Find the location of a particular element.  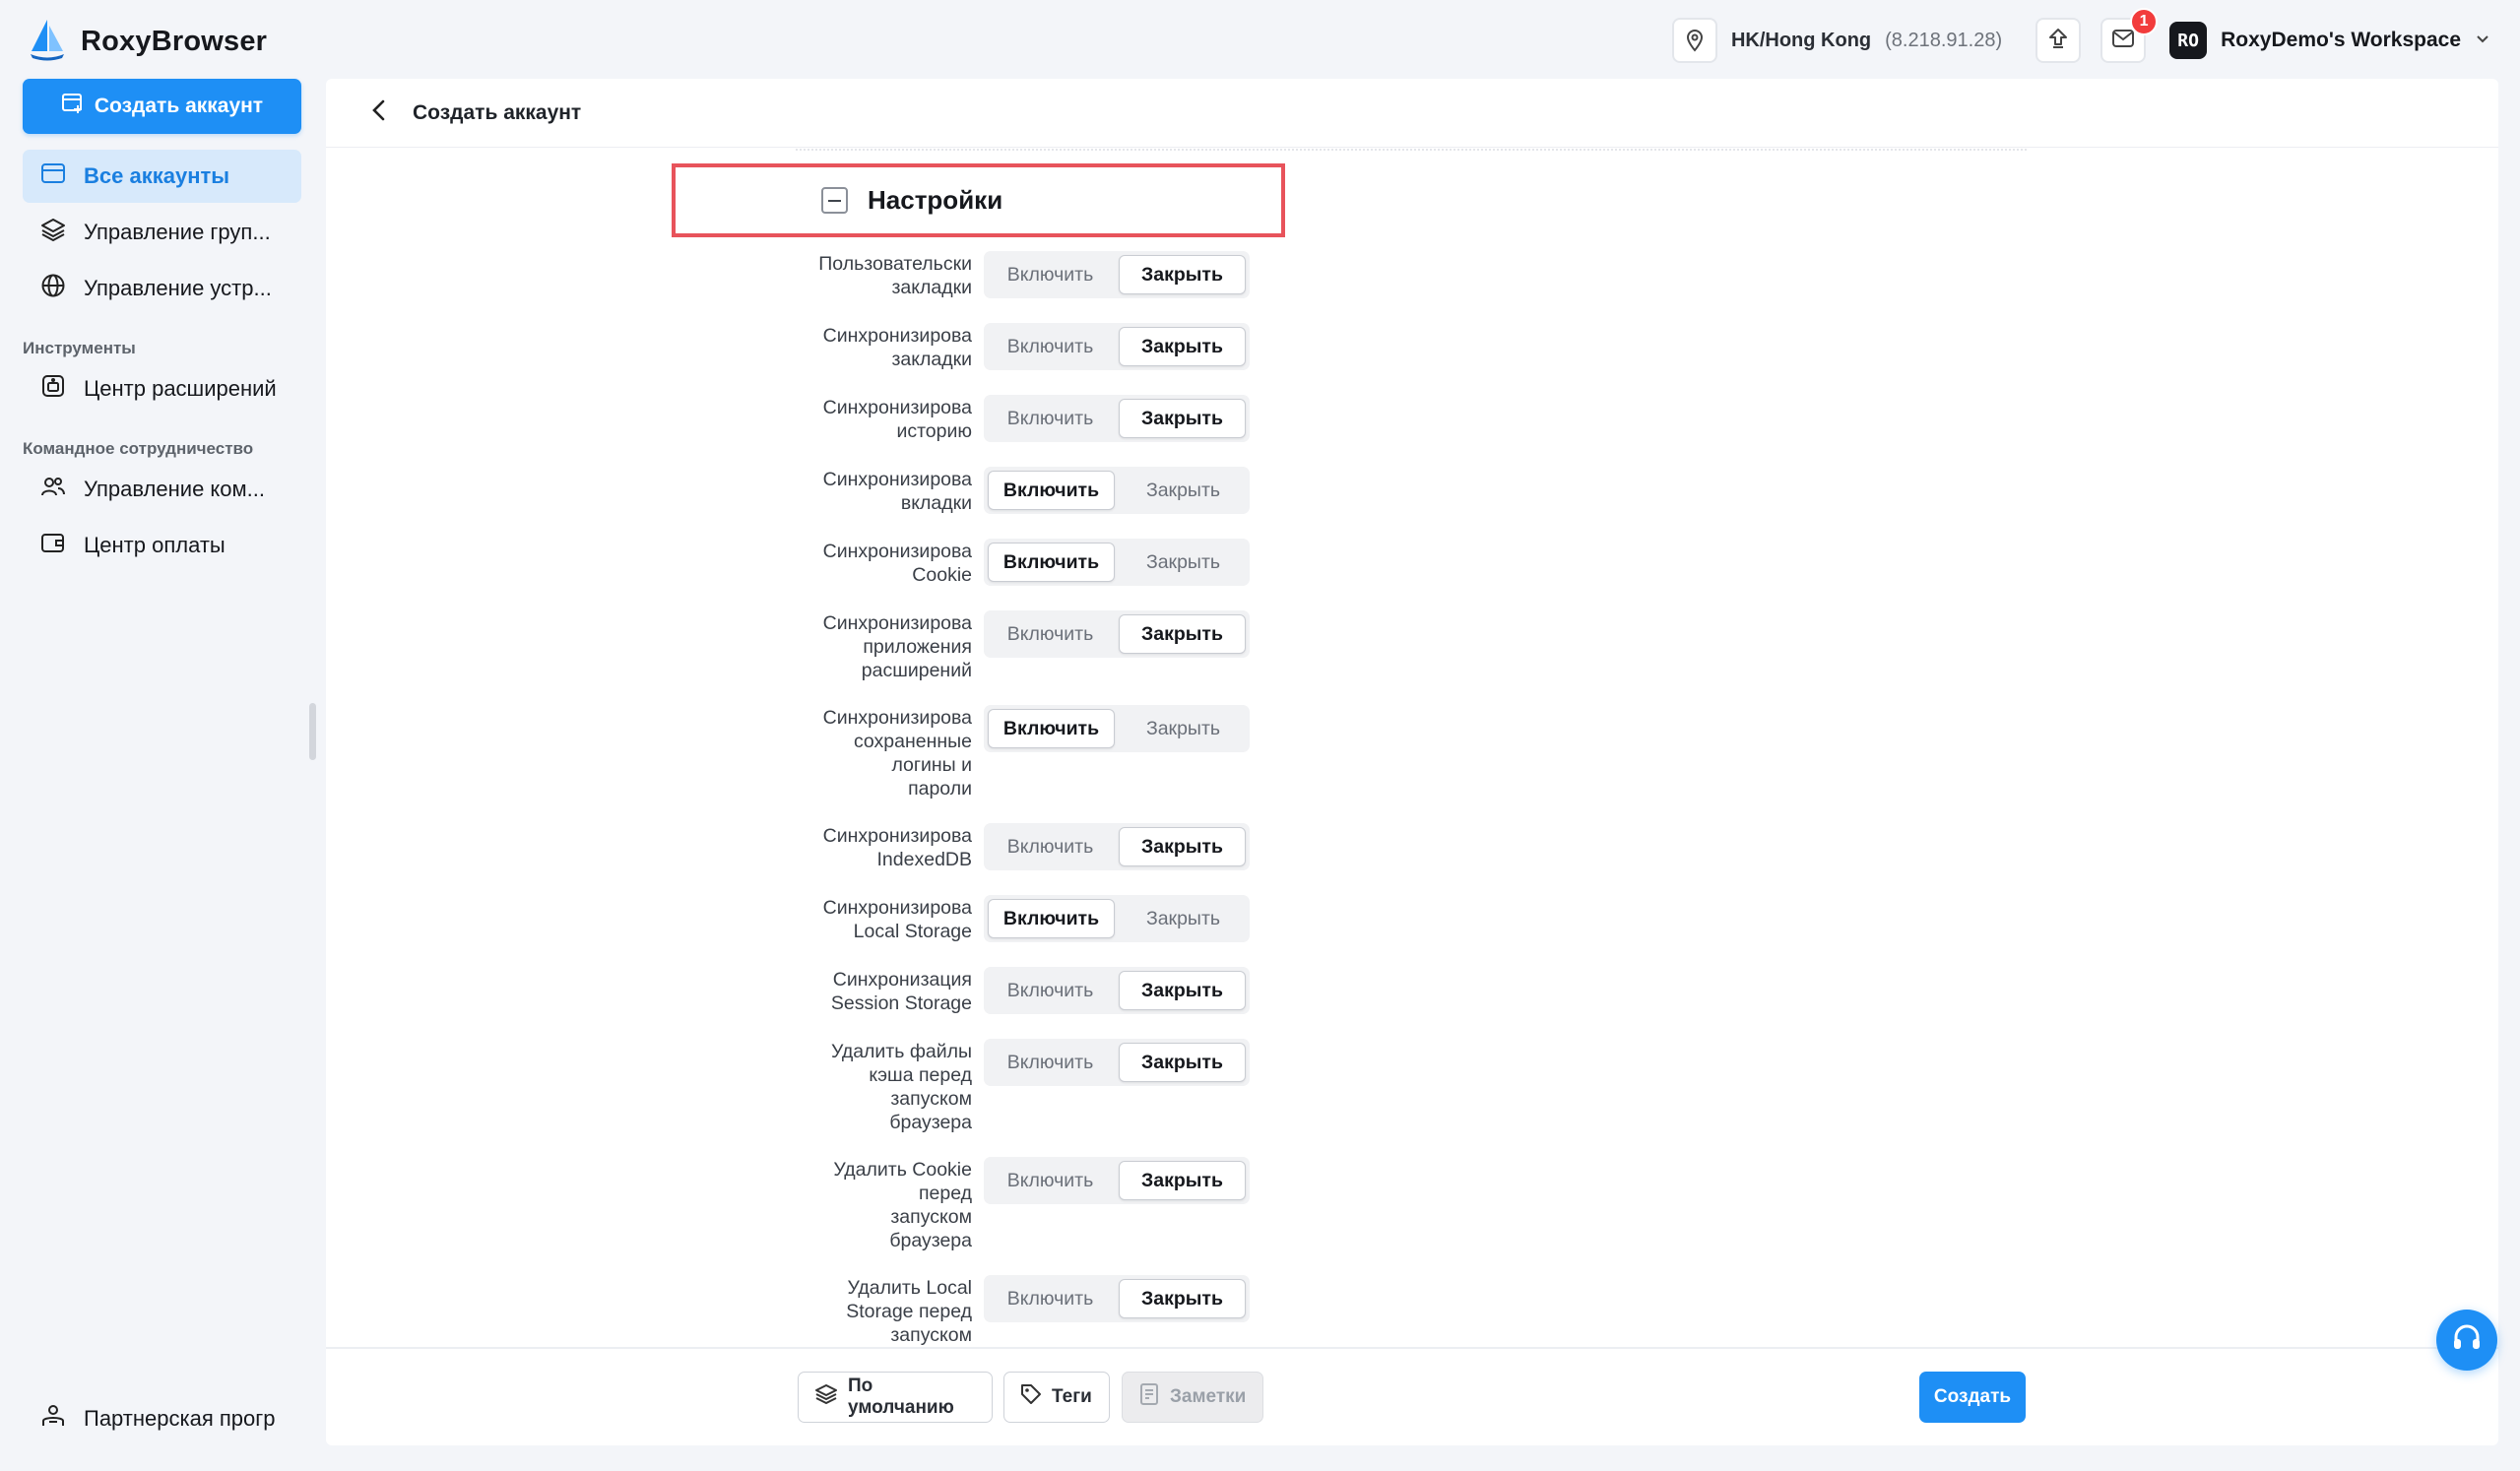

users-icon is located at coordinates (53, 489).